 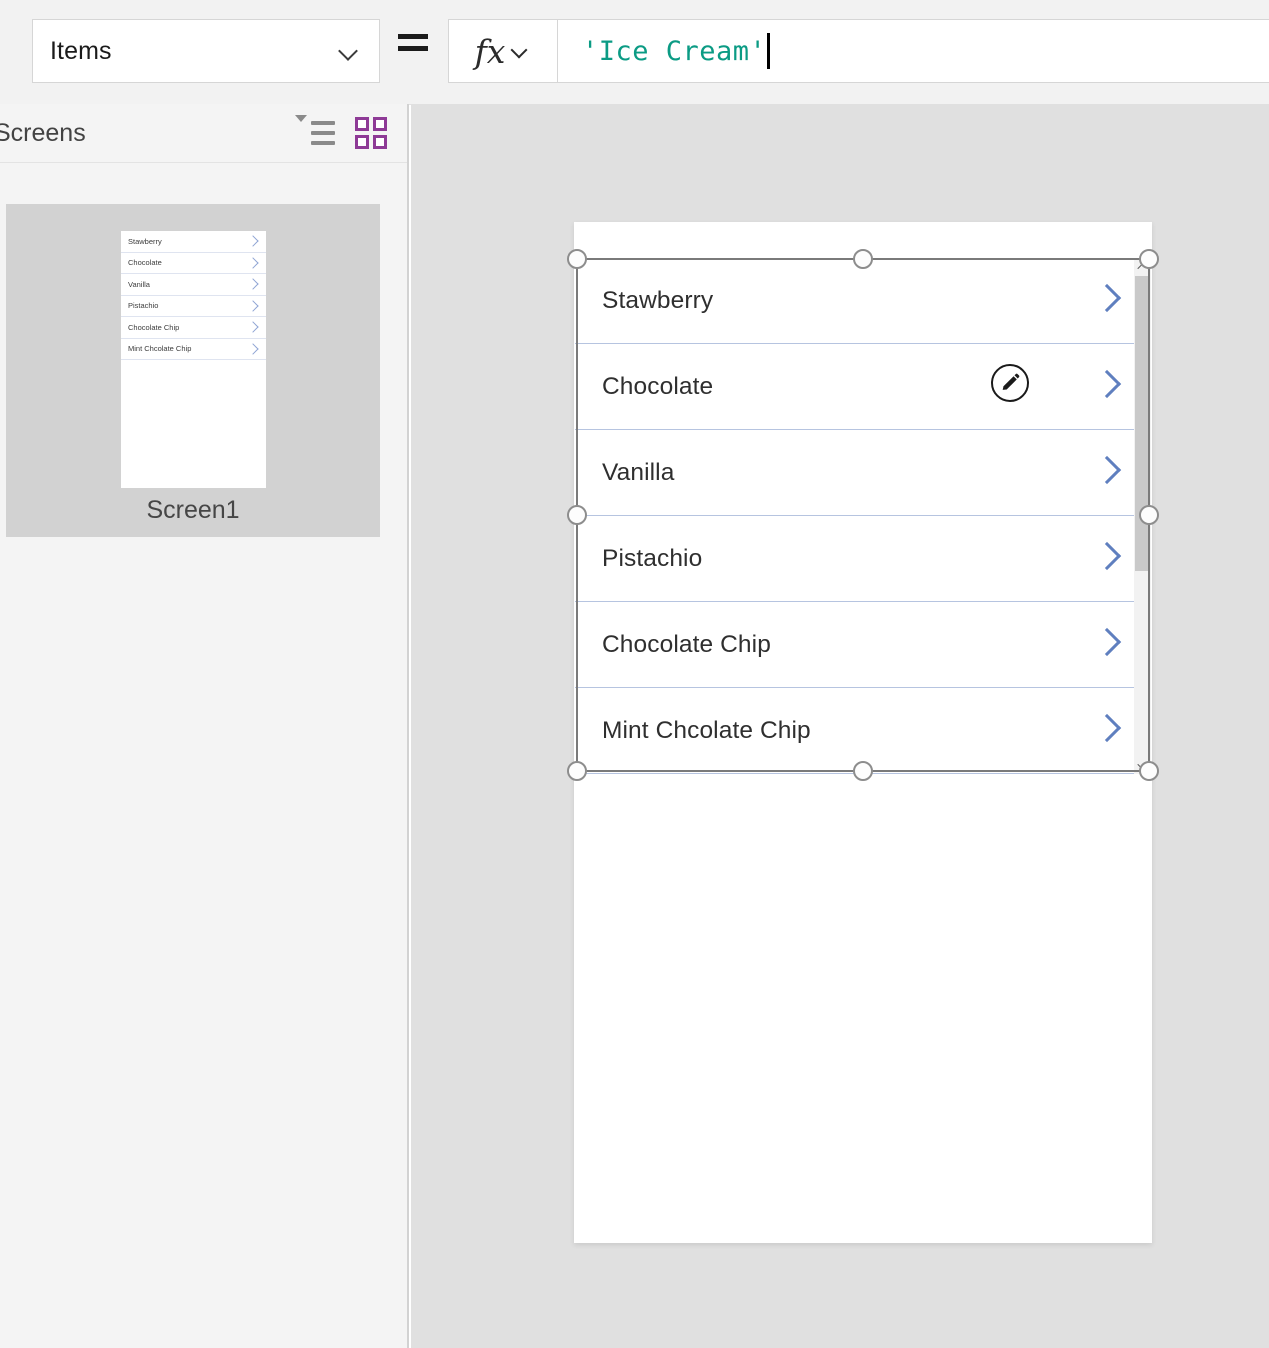 I want to click on pencil-edit-icon, so click(x=1010, y=383).